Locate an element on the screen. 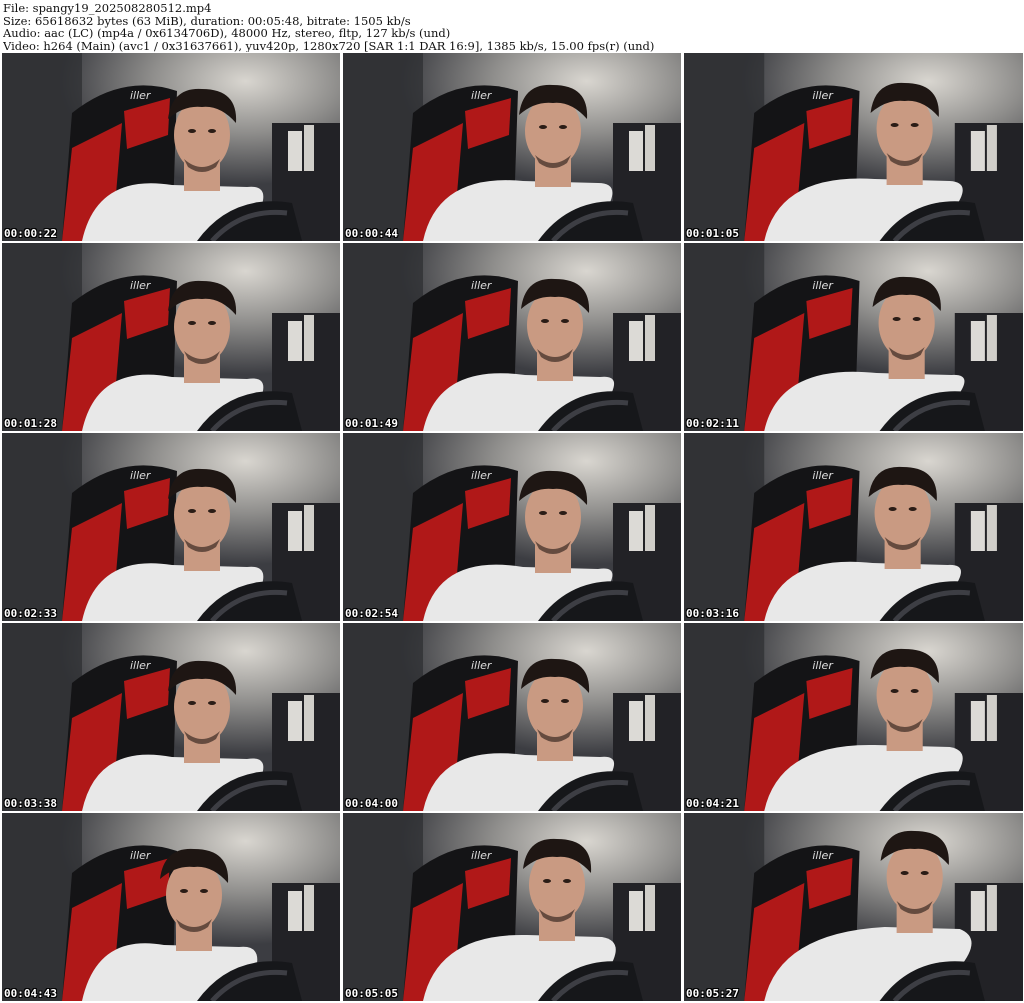 This screenshot has width=1024, height=1003. video-thumbnail: iller 00:04:43 is located at coordinates (171, 907).